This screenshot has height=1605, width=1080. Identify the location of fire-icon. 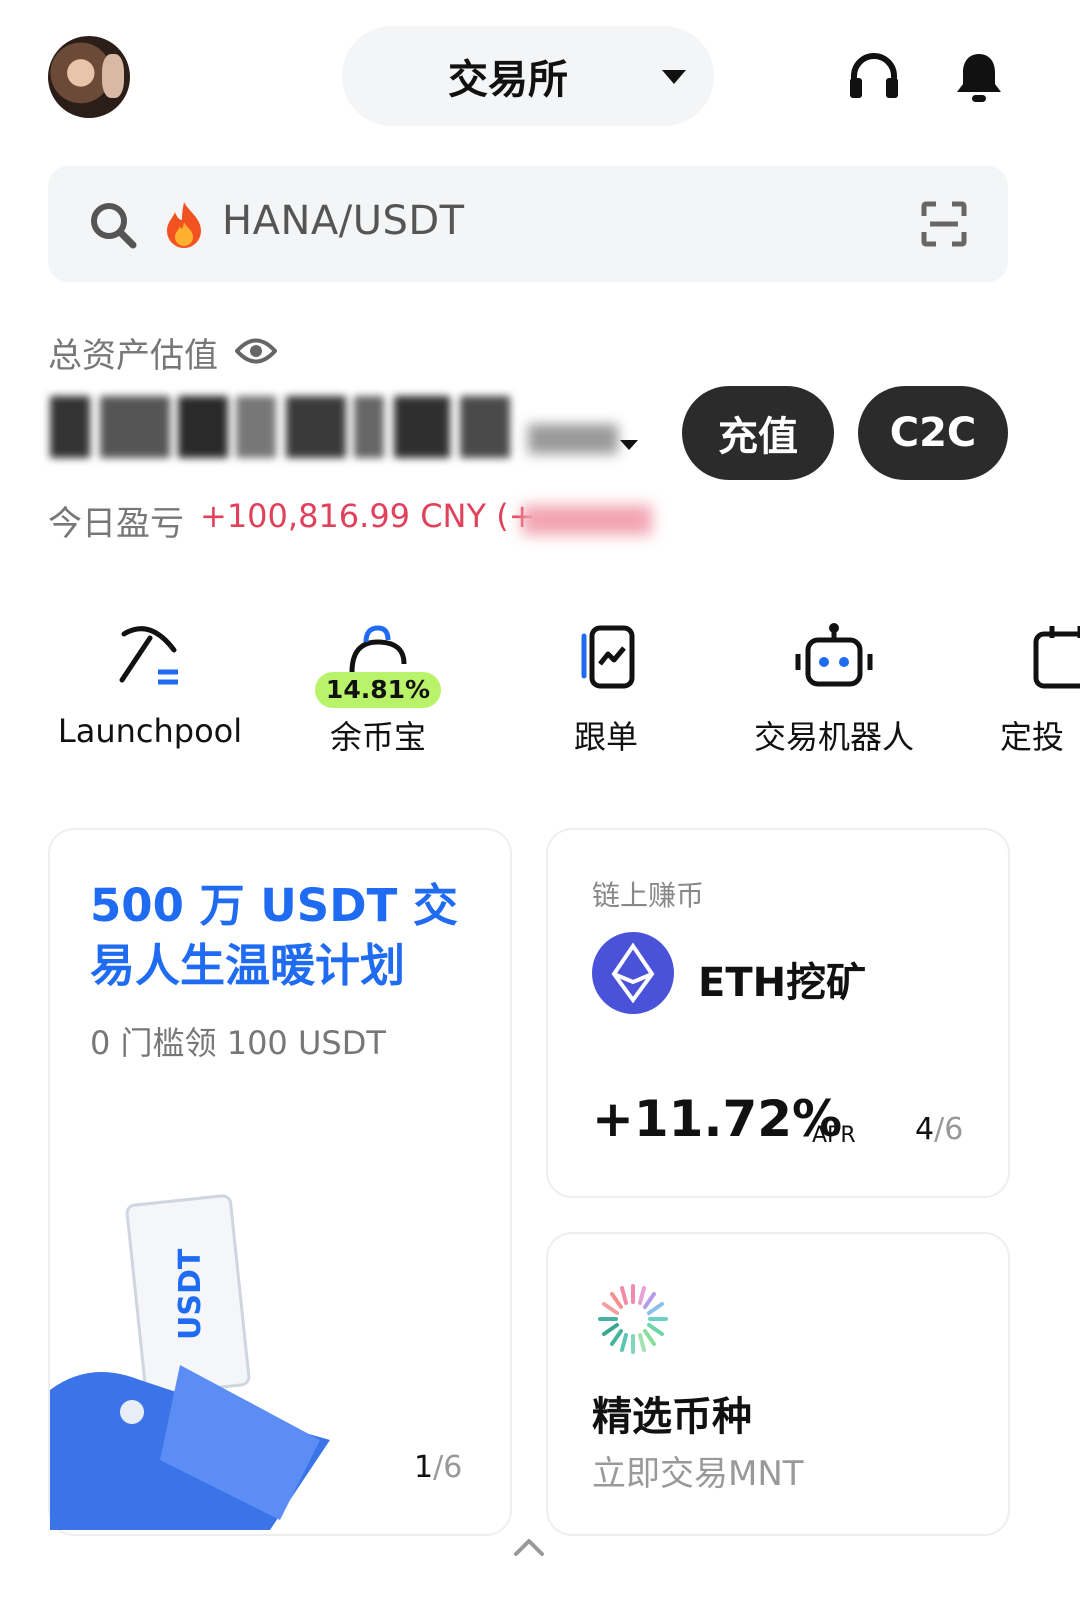
(184, 225).